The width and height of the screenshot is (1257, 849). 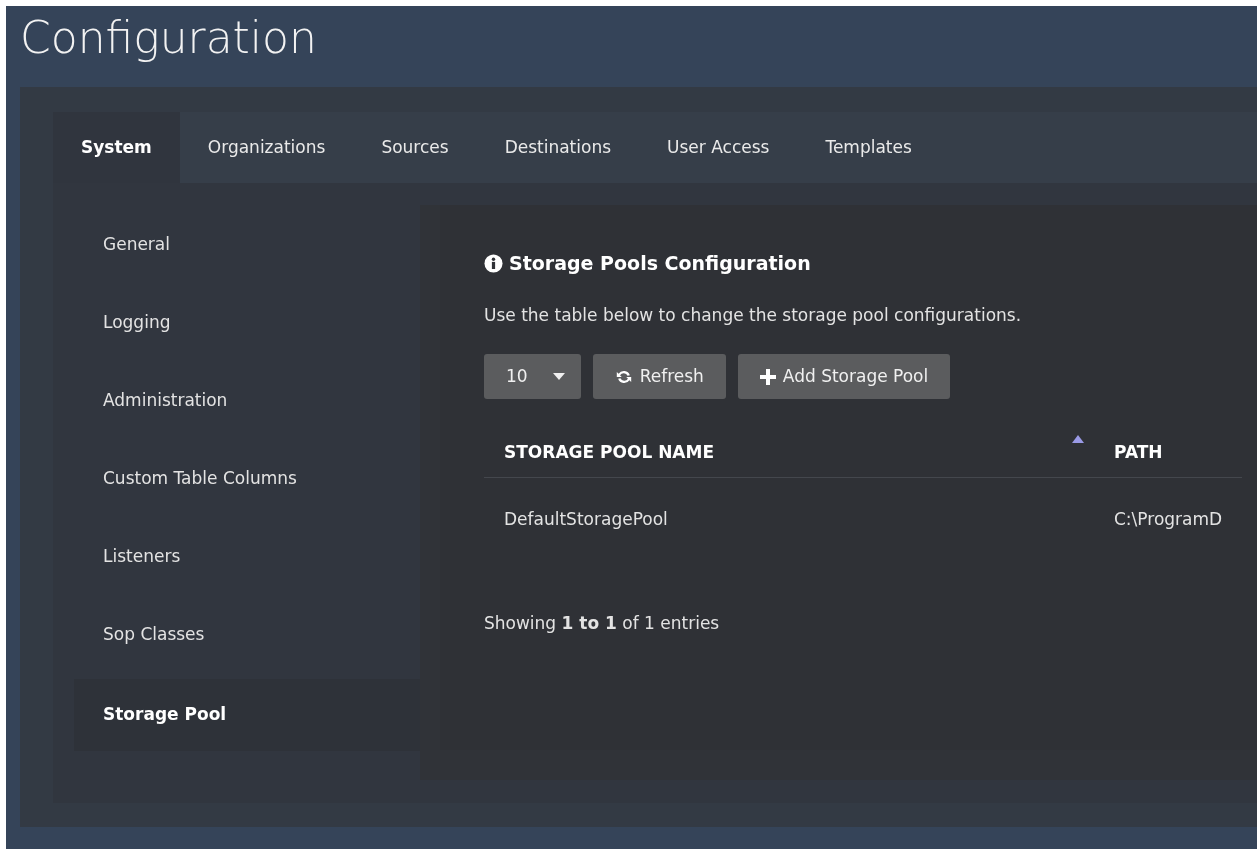 I want to click on column-header: STORAGE POOL NAME, so click(x=789, y=447).